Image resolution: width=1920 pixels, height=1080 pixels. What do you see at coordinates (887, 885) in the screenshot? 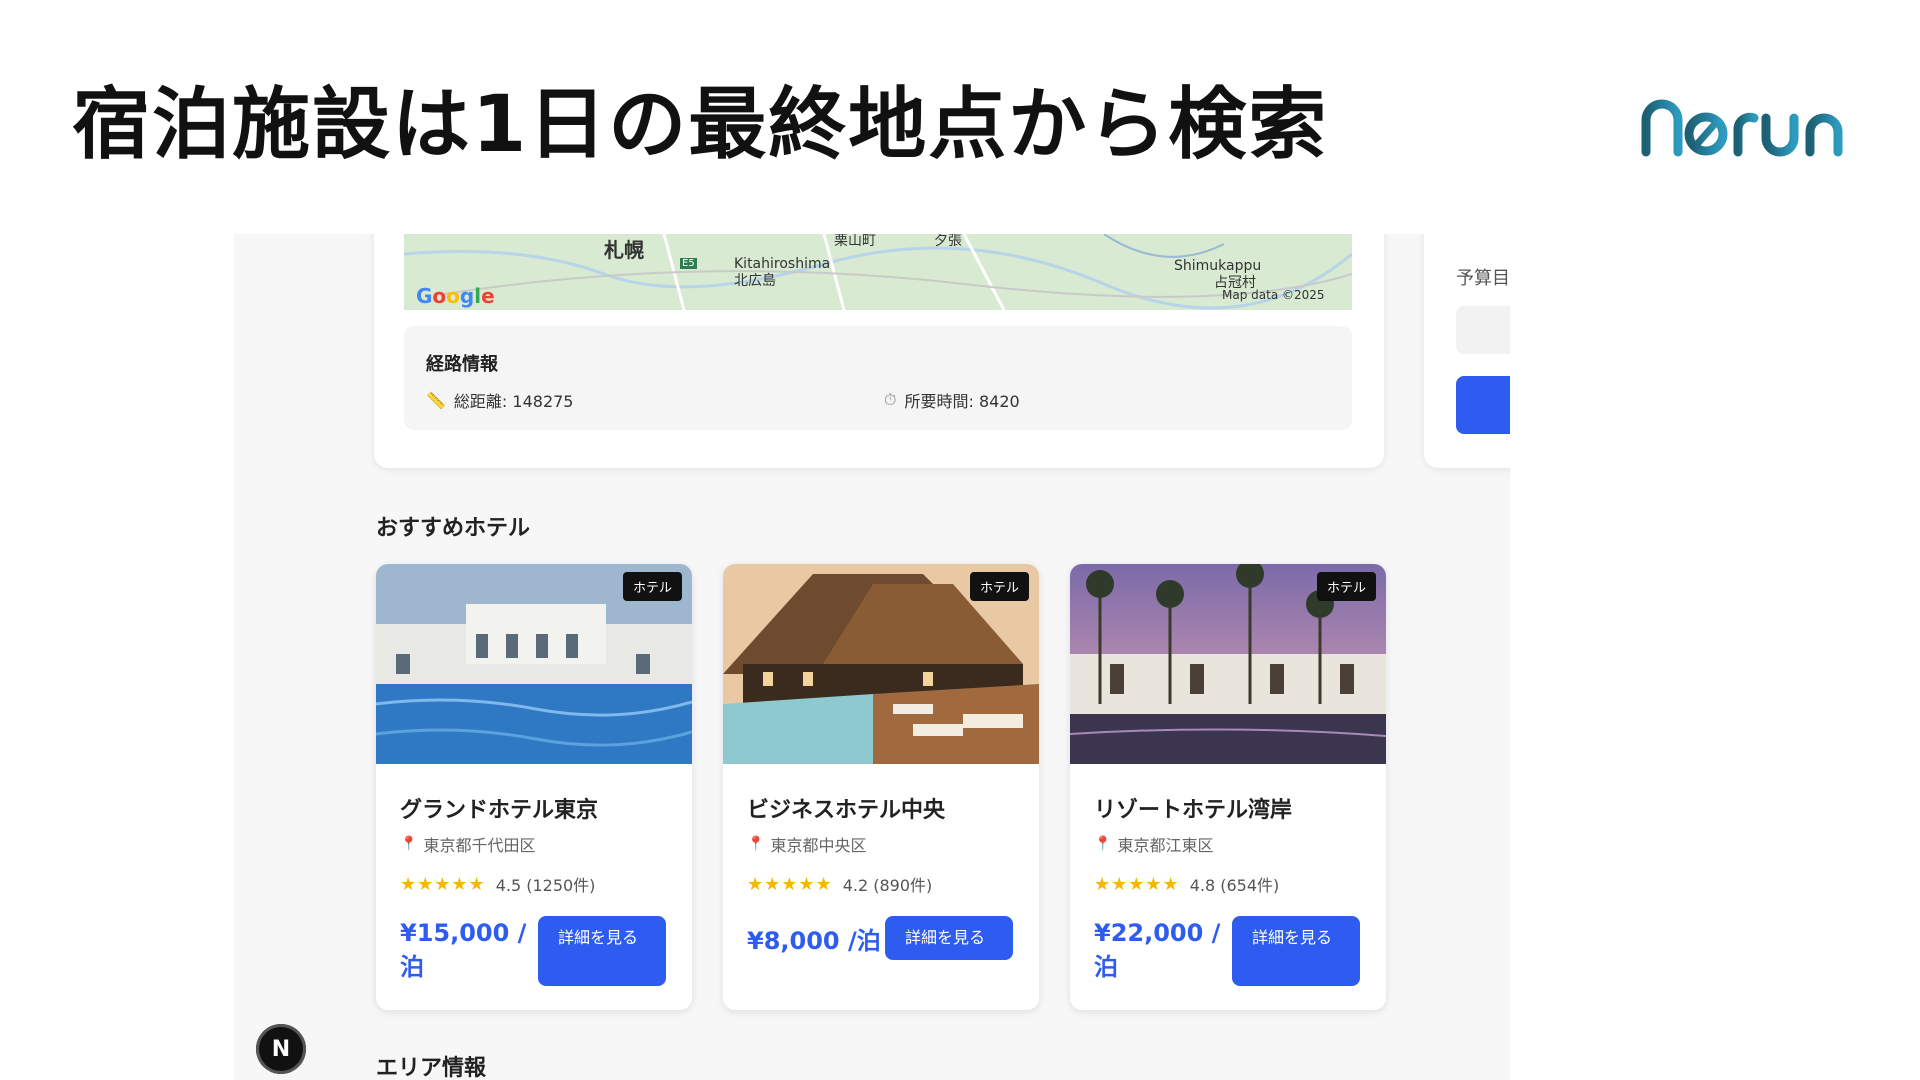
I see `hotel-rating-text: 4.2 (890件)` at bounding box center [887, 885].